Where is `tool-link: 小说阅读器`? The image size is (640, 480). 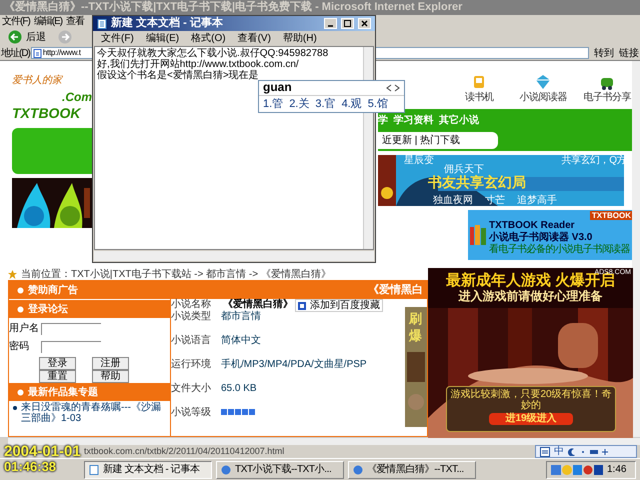 tool-link: 小说阅读器 is located at coordinates (543, 89).